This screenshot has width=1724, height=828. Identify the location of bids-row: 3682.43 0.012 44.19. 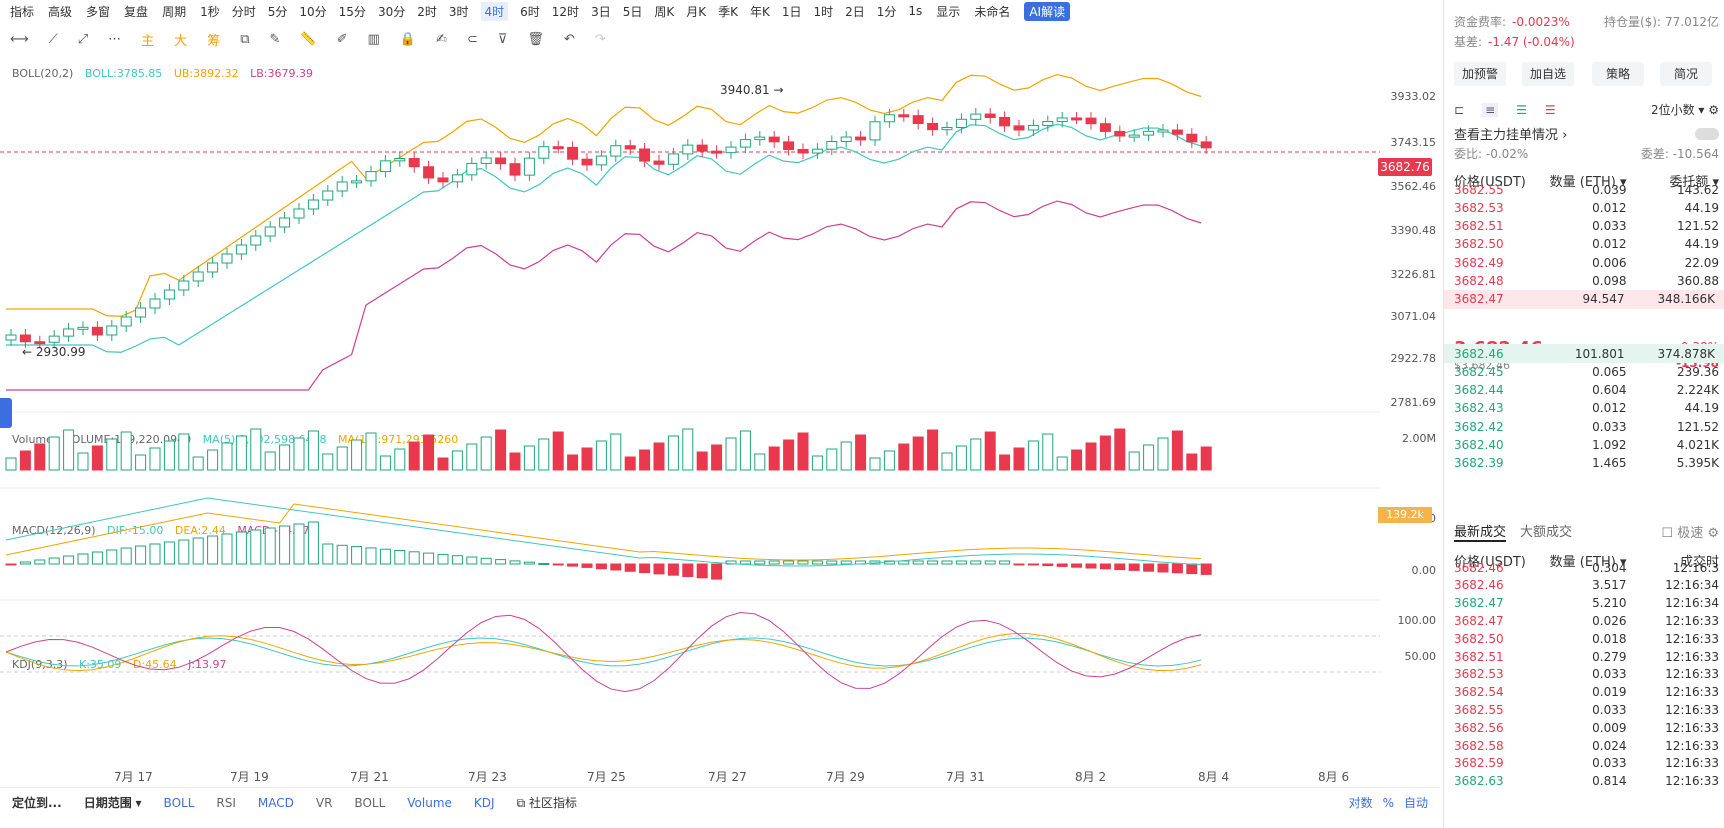
(1586, 408).